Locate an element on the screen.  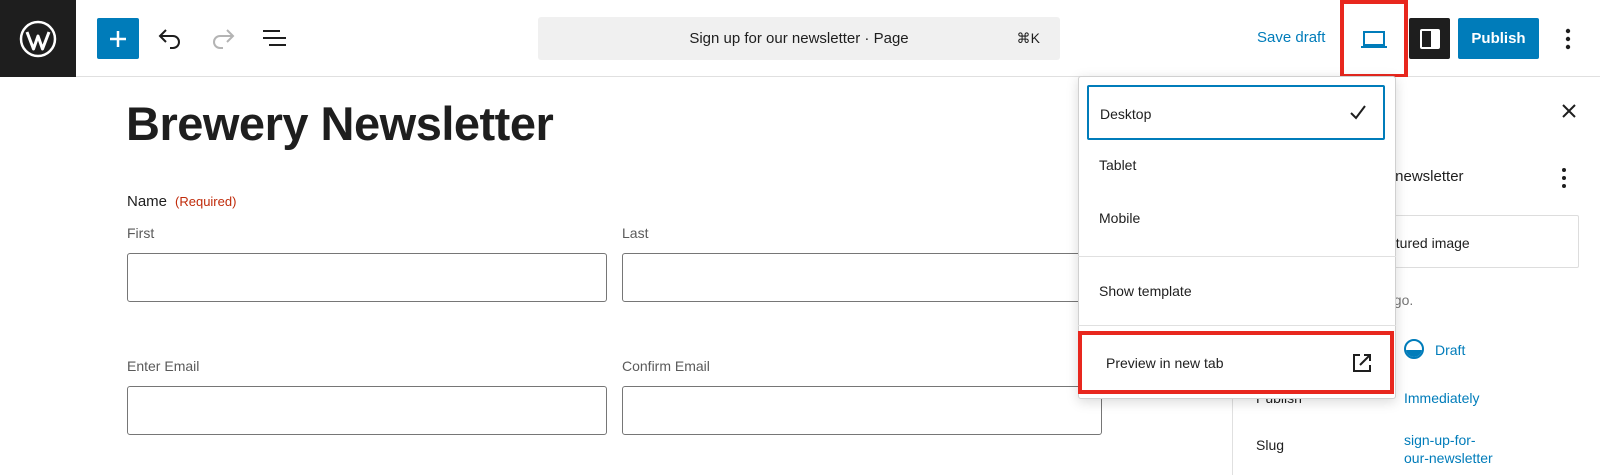
last-name-input is located at coordinates (862, 277).